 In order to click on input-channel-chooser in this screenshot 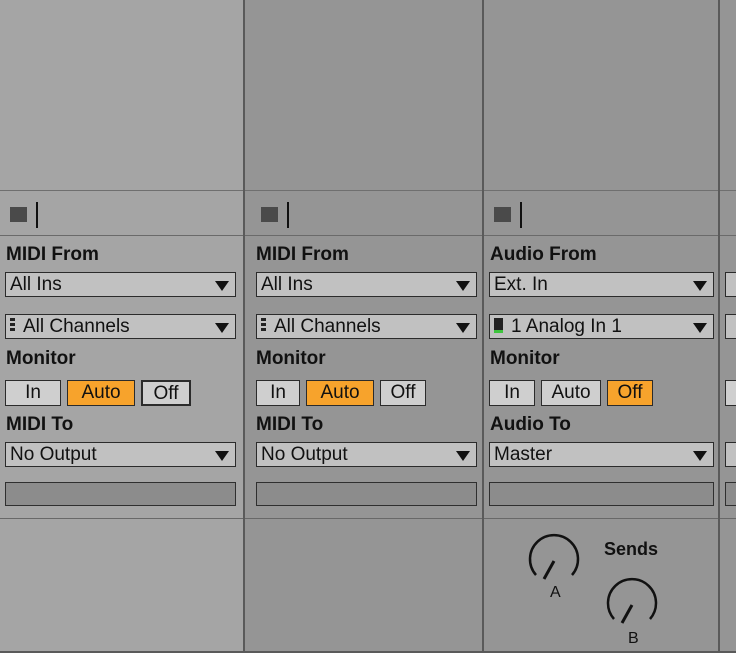, I will do `click(730, 326)`.